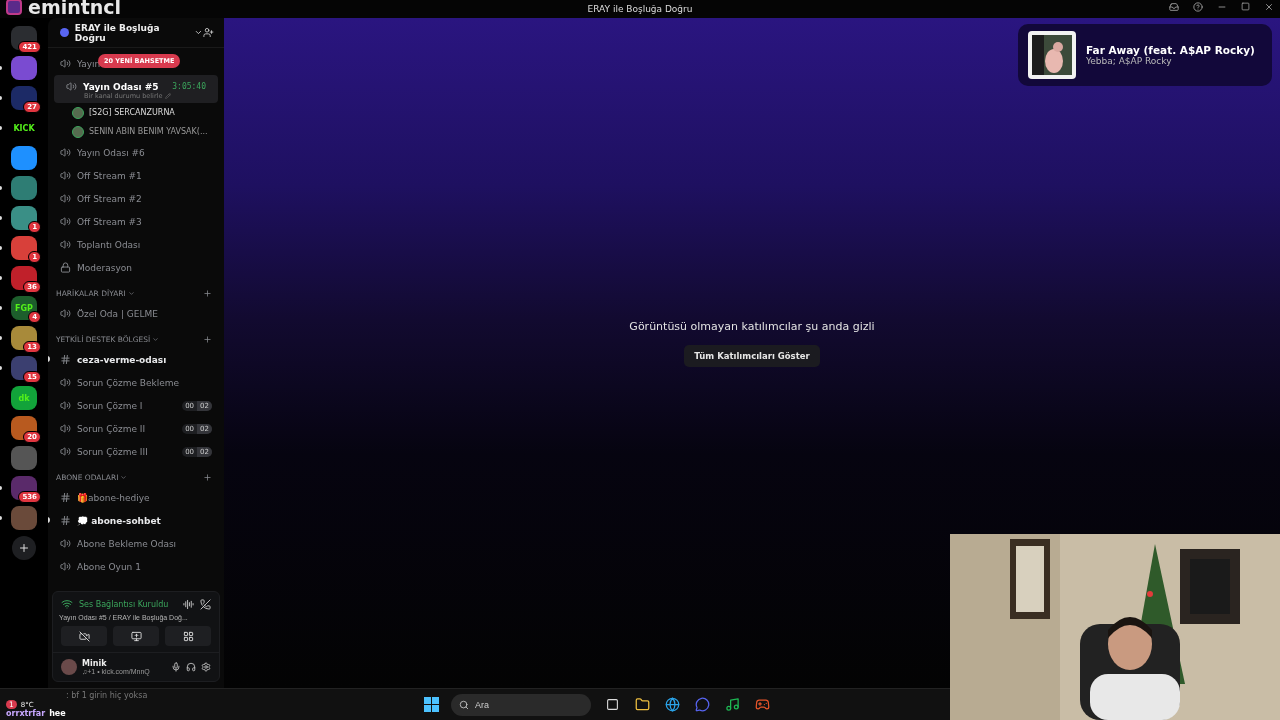 Image resolution: width=1280 pixels, height=720 pixels. What do you see at coordinates (112, 451) in the screenshot?
I see `channel-name: Sorun Çözme III` at bounding box center [112, 451].